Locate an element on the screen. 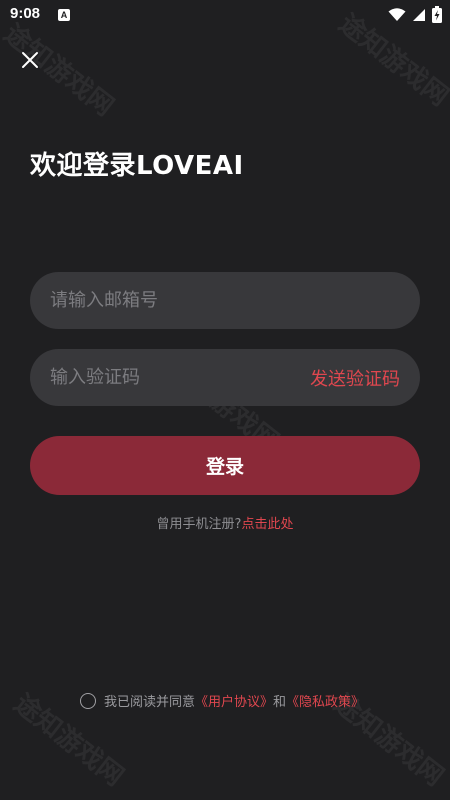 This screenshot has height=800, width=450. agreement-text: 我已阅读并同意 is located at coordinates (150, 702).